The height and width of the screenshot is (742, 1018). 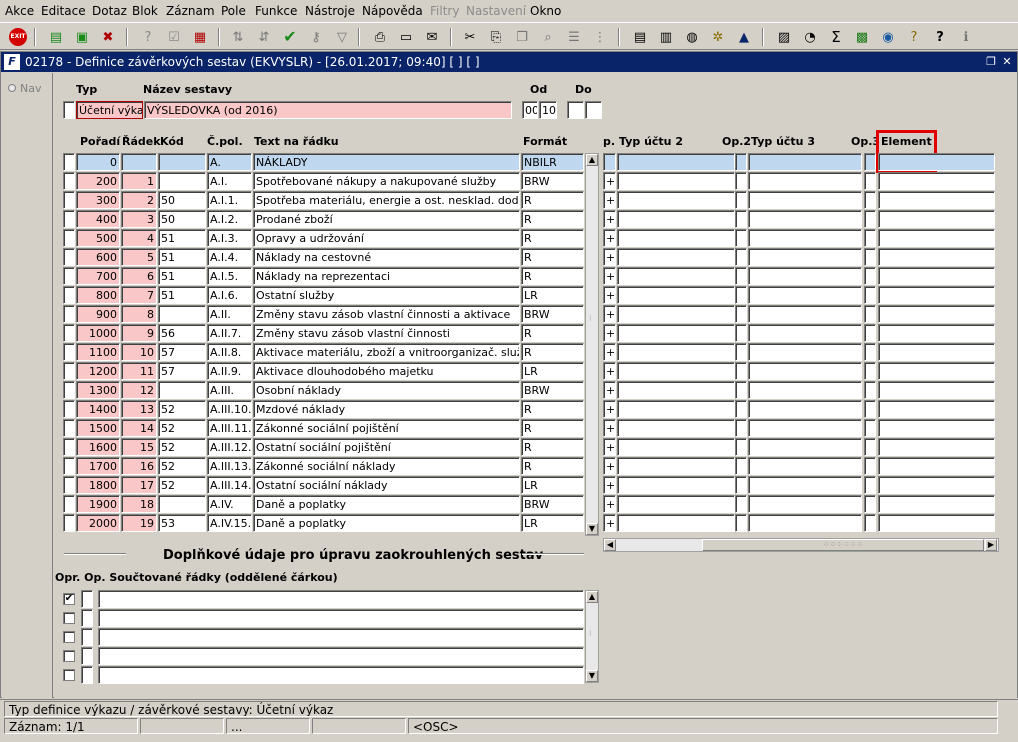 What do you see at coordinates (229, 466) in the screenshot?
I see `cpol-cell: A.III.13.` at bounding box center [229, 466].